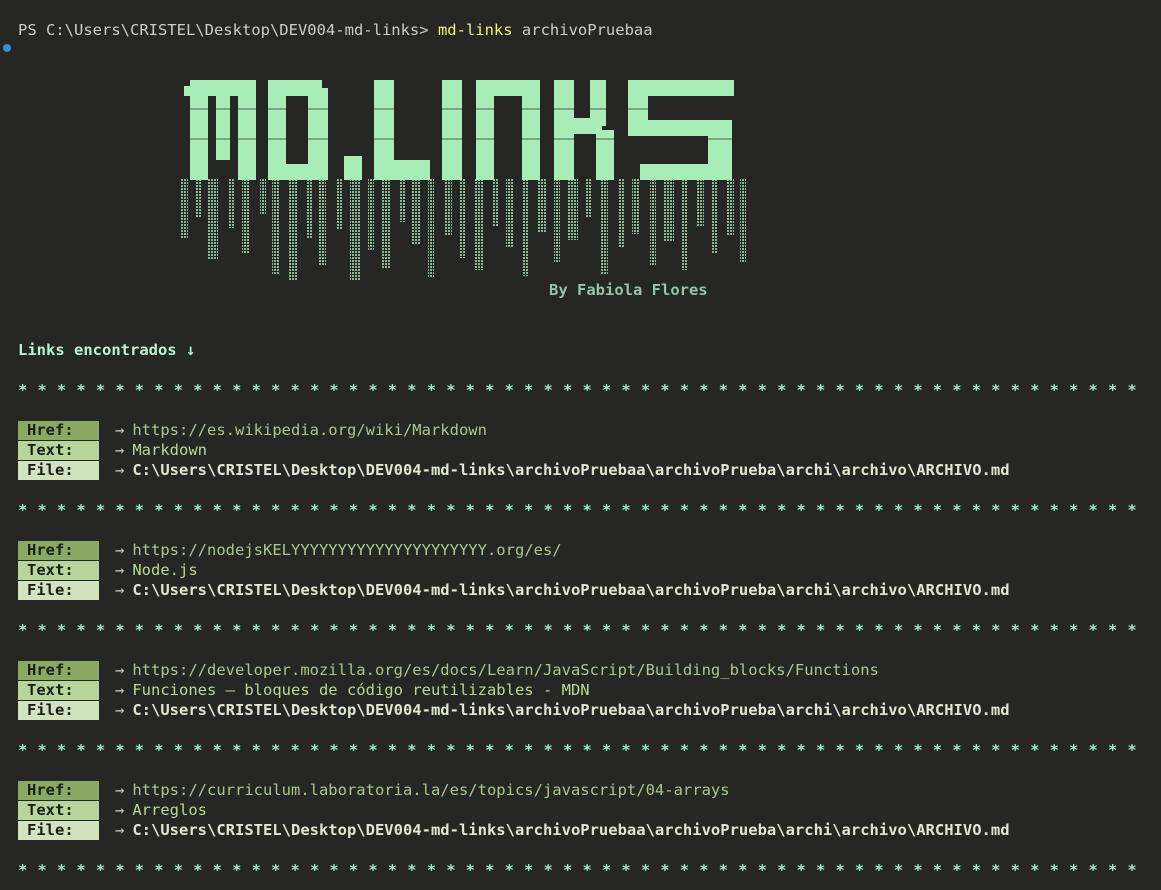  Describe the element at coordinates (485, 183) in the screenshot. I see `md-links-logo-graphic` at that location.